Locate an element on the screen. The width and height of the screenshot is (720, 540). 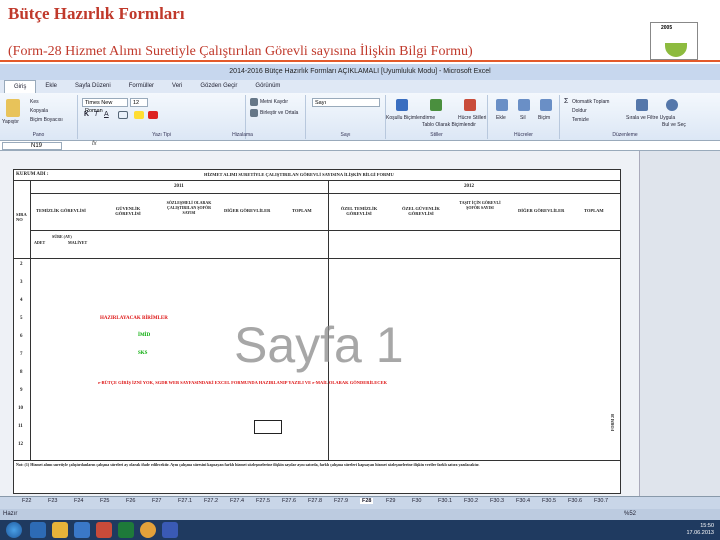
fill-button: Doldur is located at coordinates (579, 111).